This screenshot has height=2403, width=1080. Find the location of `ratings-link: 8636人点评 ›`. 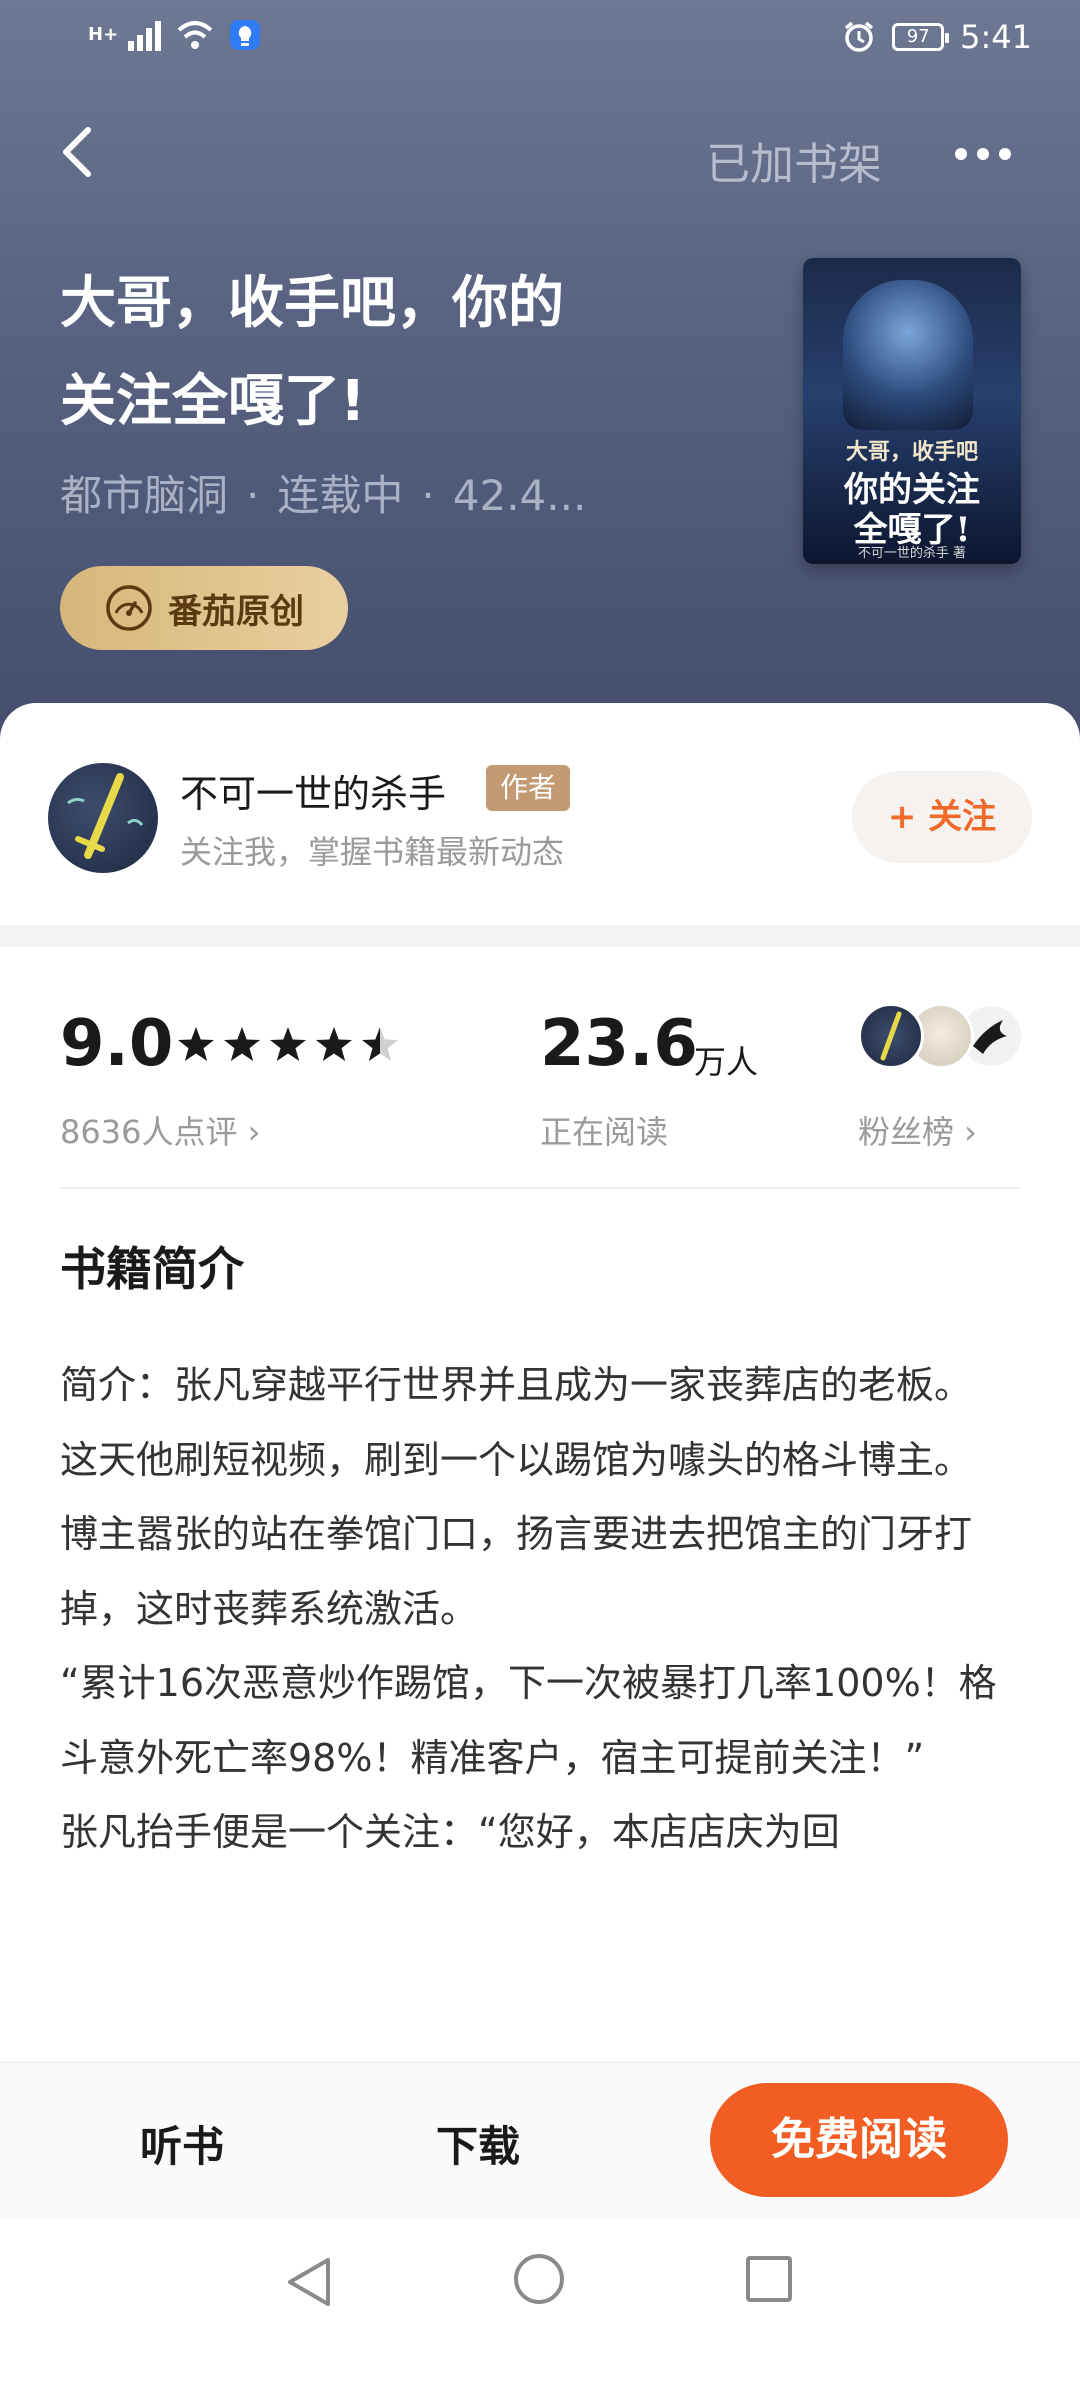

ratings-link: 8636人点评 › is located at coordinates (160, 1130).